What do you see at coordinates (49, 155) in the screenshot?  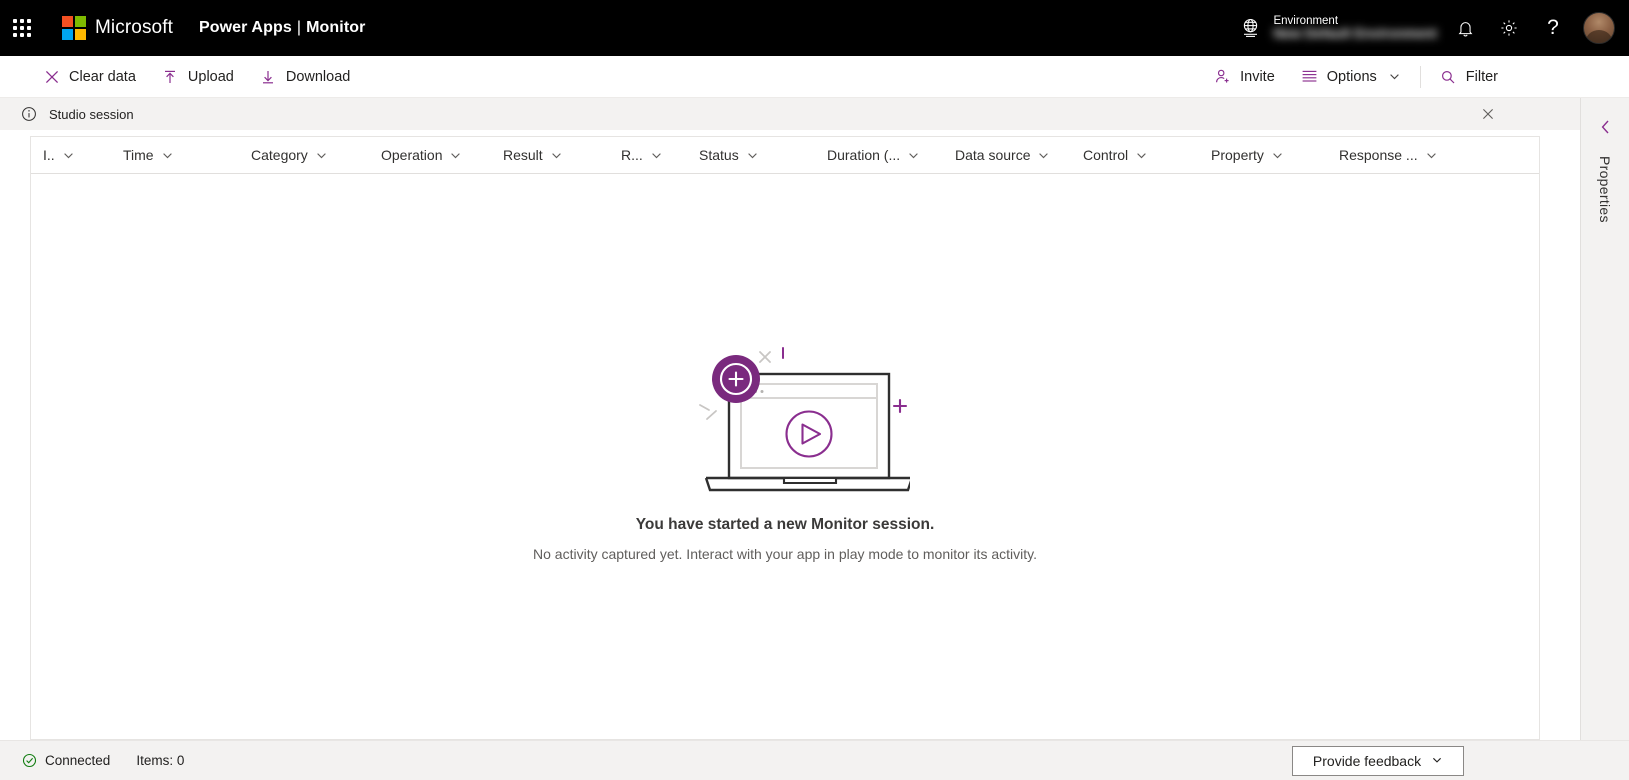 I see `grid-column-label: I..` at bounding box center [49, 155].